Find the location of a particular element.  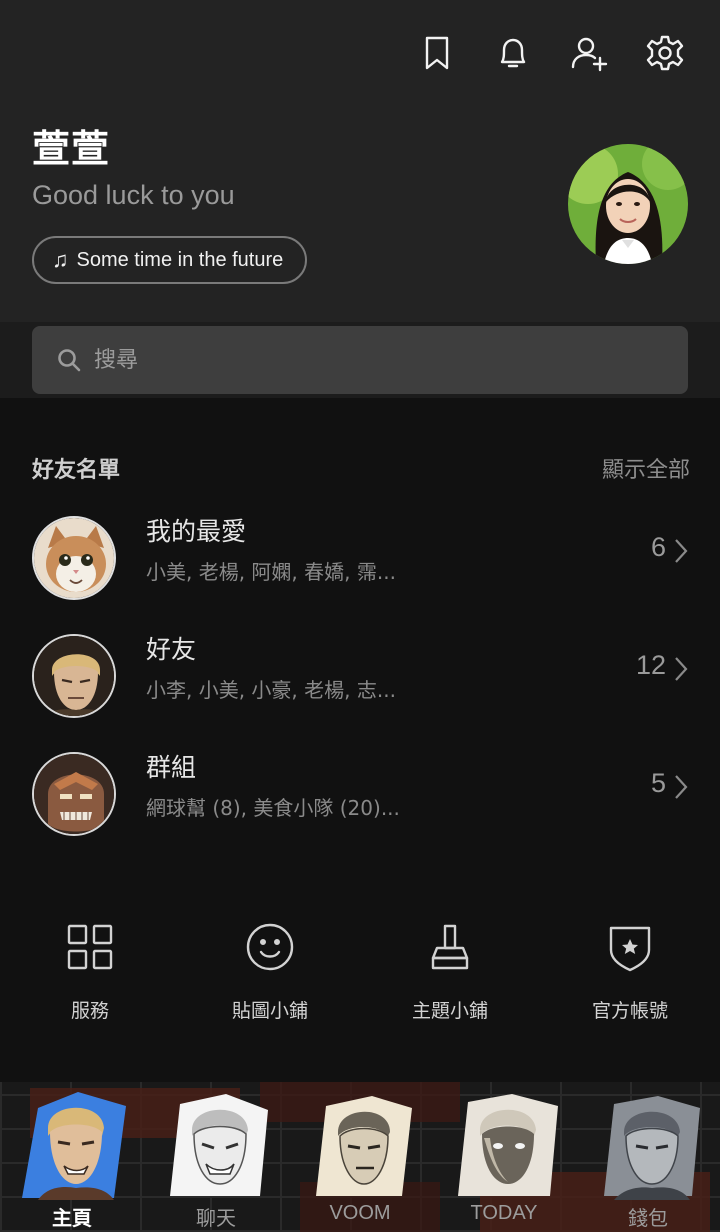

tab-voom: VOOM is located at coordinates (360, 1157).